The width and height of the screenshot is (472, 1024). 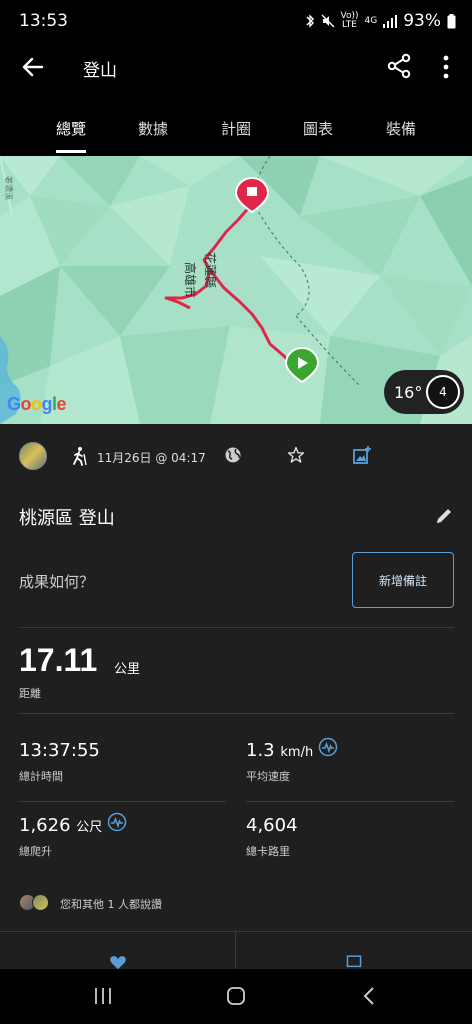 I want to click on volte-label: Vo)) LTE, so click(x=349, y=20).